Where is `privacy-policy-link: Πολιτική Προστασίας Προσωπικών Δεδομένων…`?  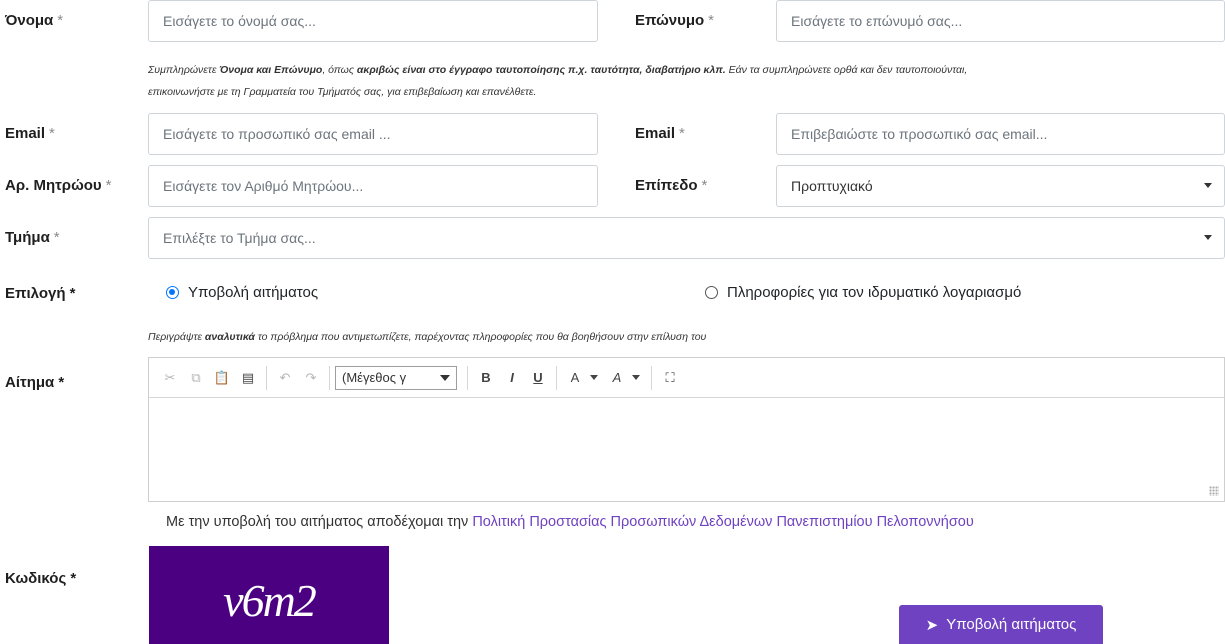 privacy-policy-link: Πολιτική Προστασίας Προσωπικών Δεδομένων… is located at coordinates (722, 522).